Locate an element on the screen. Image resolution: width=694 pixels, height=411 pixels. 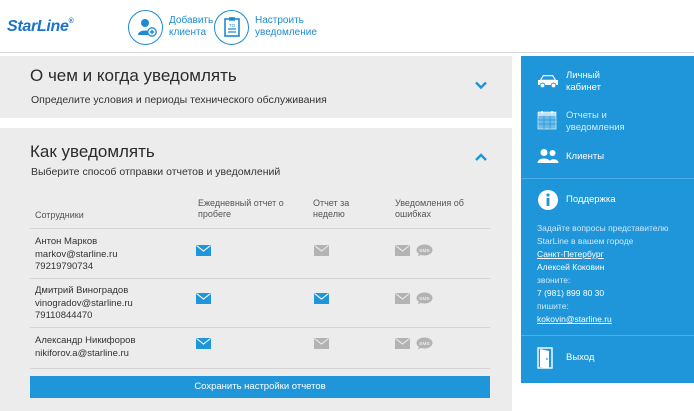
sidebar-clients-label: Клиенты is located at coordinates (585, 156).